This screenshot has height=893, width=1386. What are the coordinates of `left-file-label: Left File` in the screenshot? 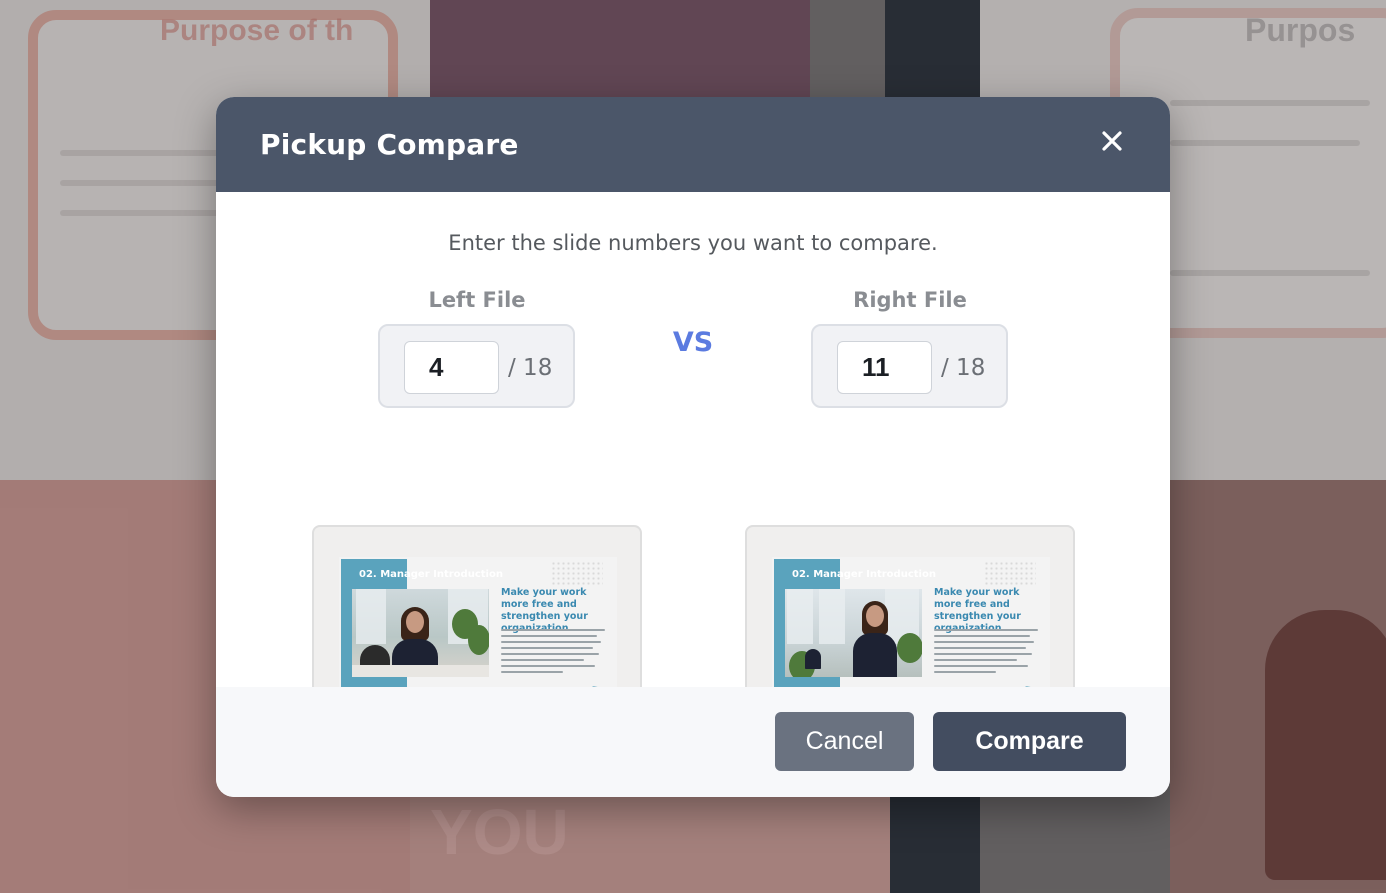 It's located at (477, 300).